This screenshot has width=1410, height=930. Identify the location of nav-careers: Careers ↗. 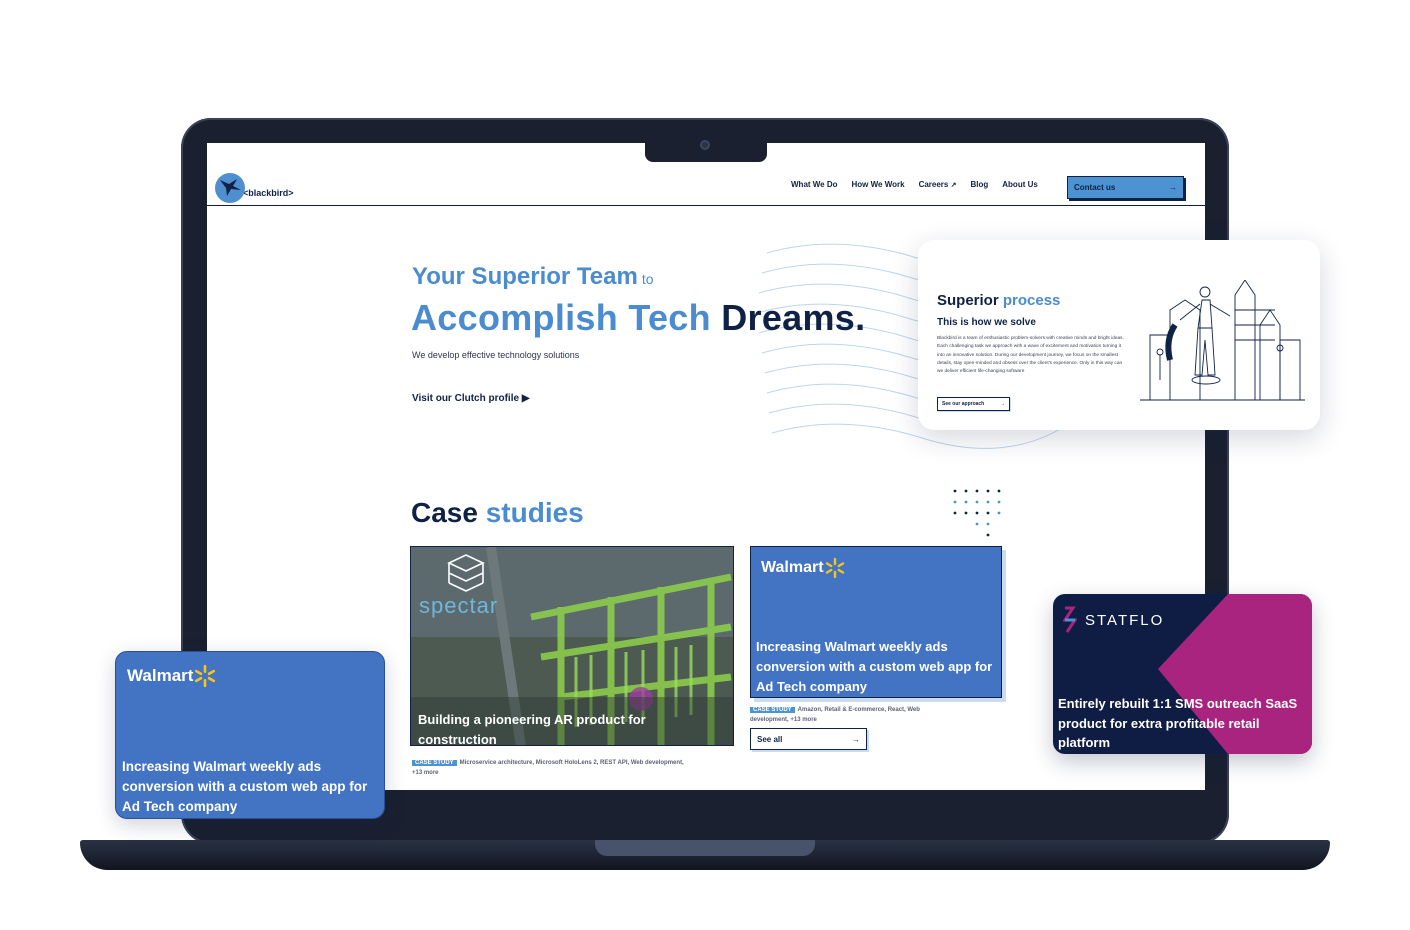
(938, 184).